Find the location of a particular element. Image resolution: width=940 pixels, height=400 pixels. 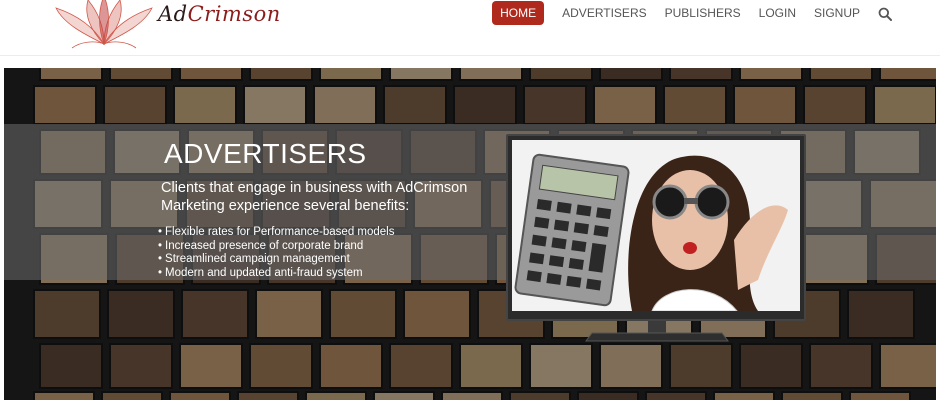

nav-publishers: PUBLISHERS is located at coordinates (703, 13).